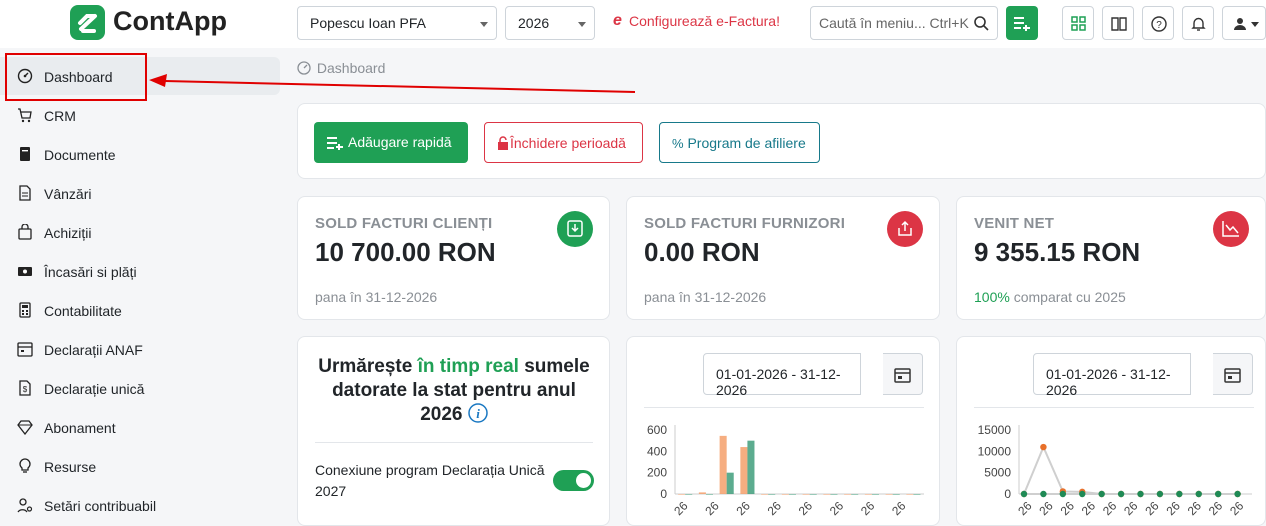 The width and height of the screenshot is (1266, 526). What do you see at coordinates (1198, 23) in the screenshot?
I see `notifications-button` at bounding box center [1198, 23].